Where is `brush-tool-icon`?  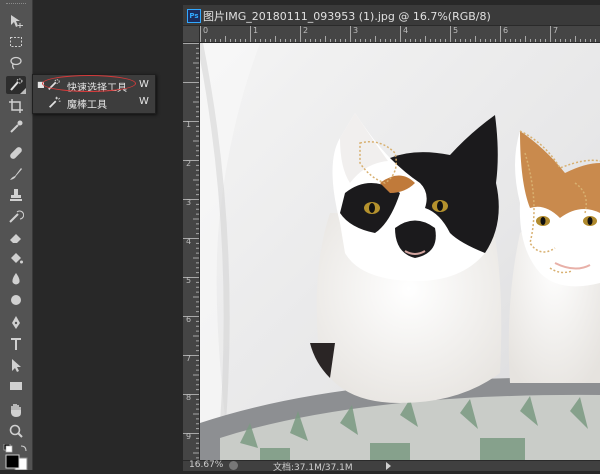 brush-tool-icon is located at coordinates (16, 174).